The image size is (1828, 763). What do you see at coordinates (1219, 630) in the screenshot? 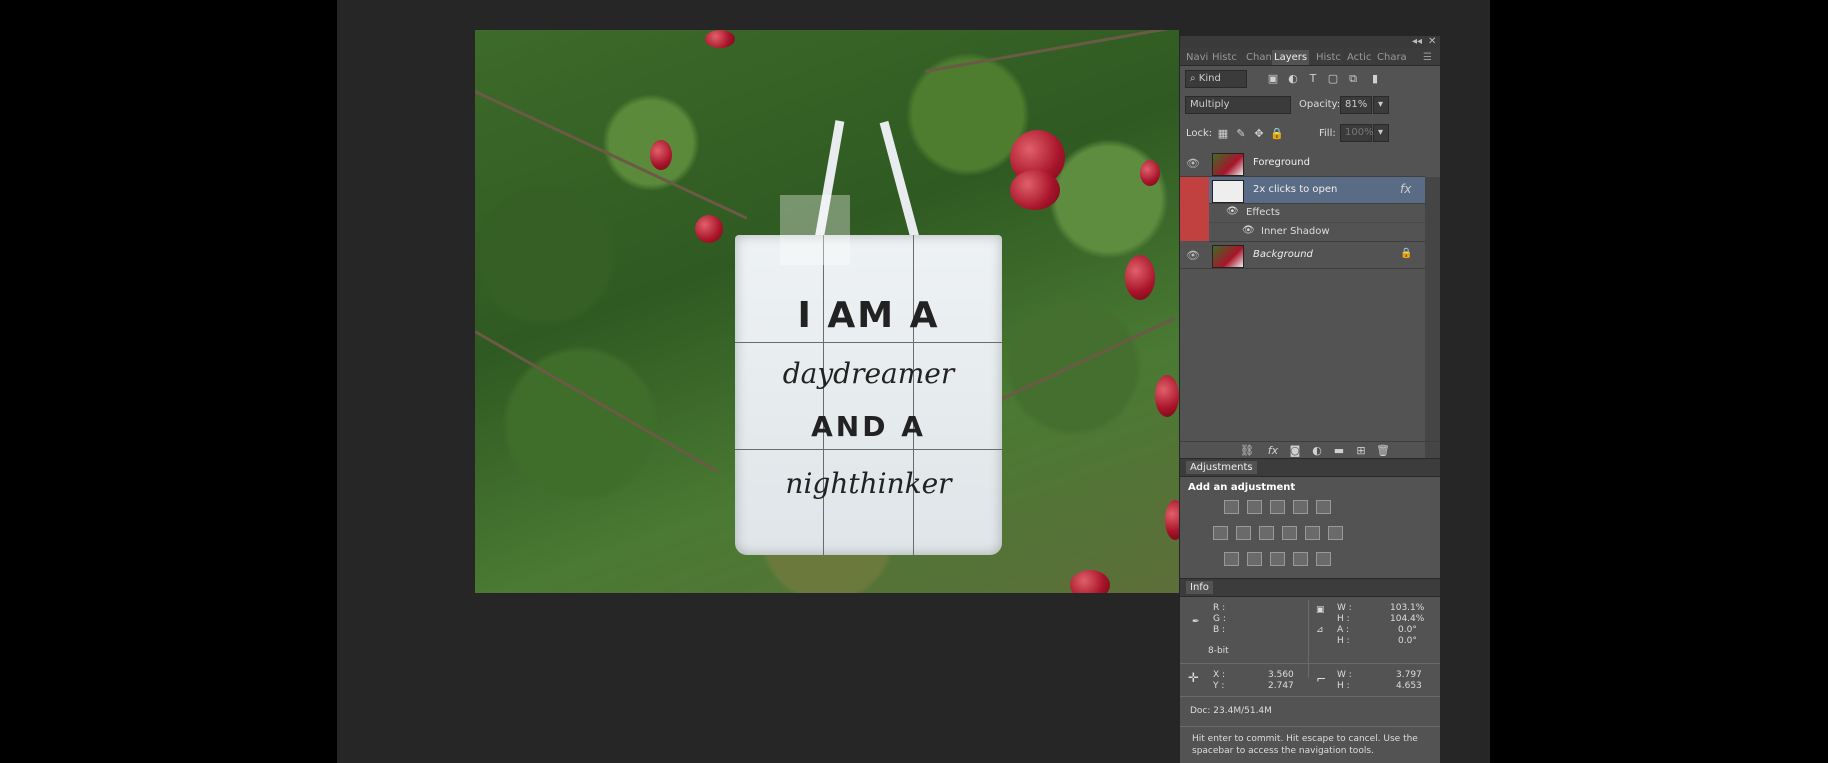
I see `info-b: B :` at bounding box center [1219, 630].